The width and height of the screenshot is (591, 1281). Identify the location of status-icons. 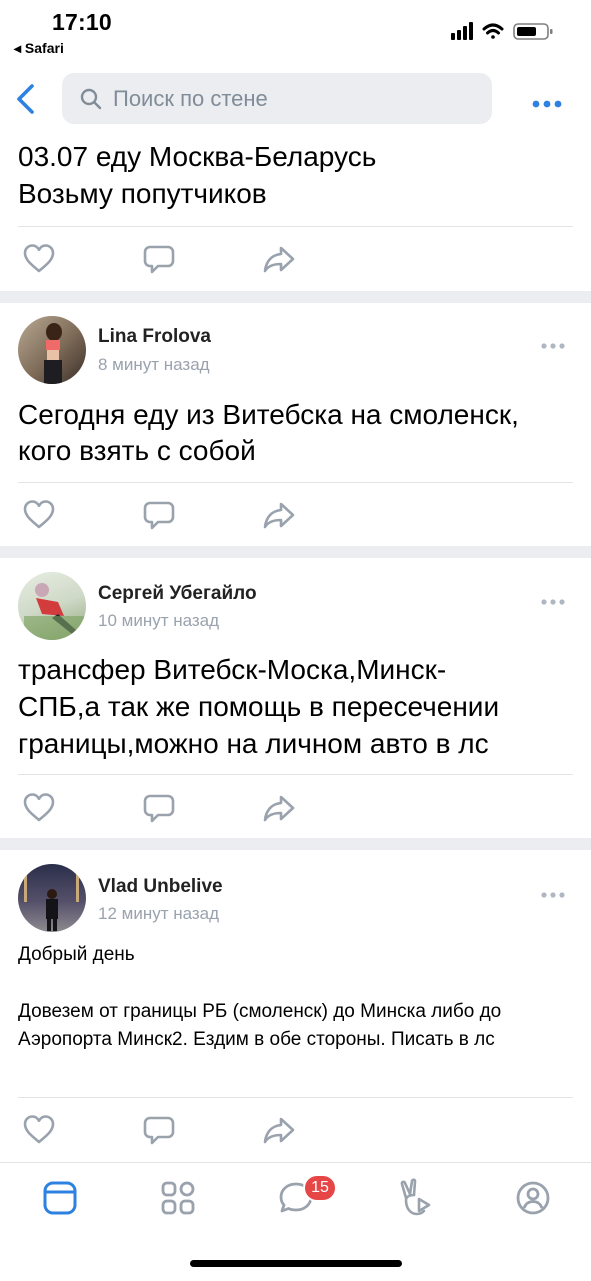
(506, 33).